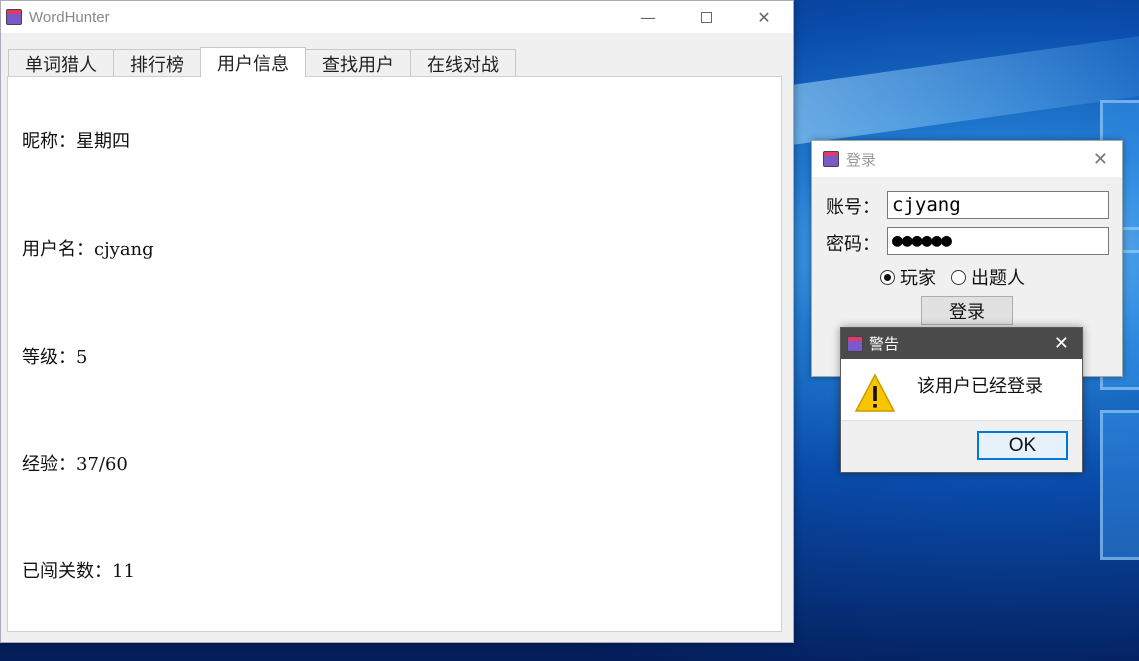 The height and width of the screenshot is (661, 1139). I want to click on radio-player, so click(887, 277).